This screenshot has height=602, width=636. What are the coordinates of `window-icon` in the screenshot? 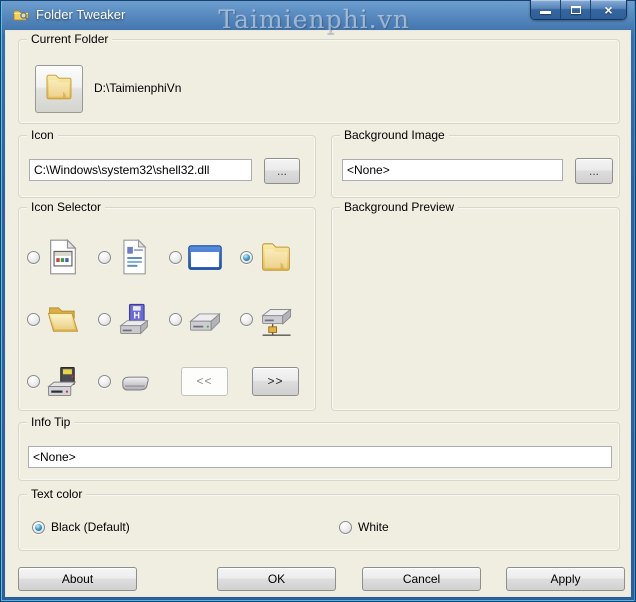 It's located at (205, 257).